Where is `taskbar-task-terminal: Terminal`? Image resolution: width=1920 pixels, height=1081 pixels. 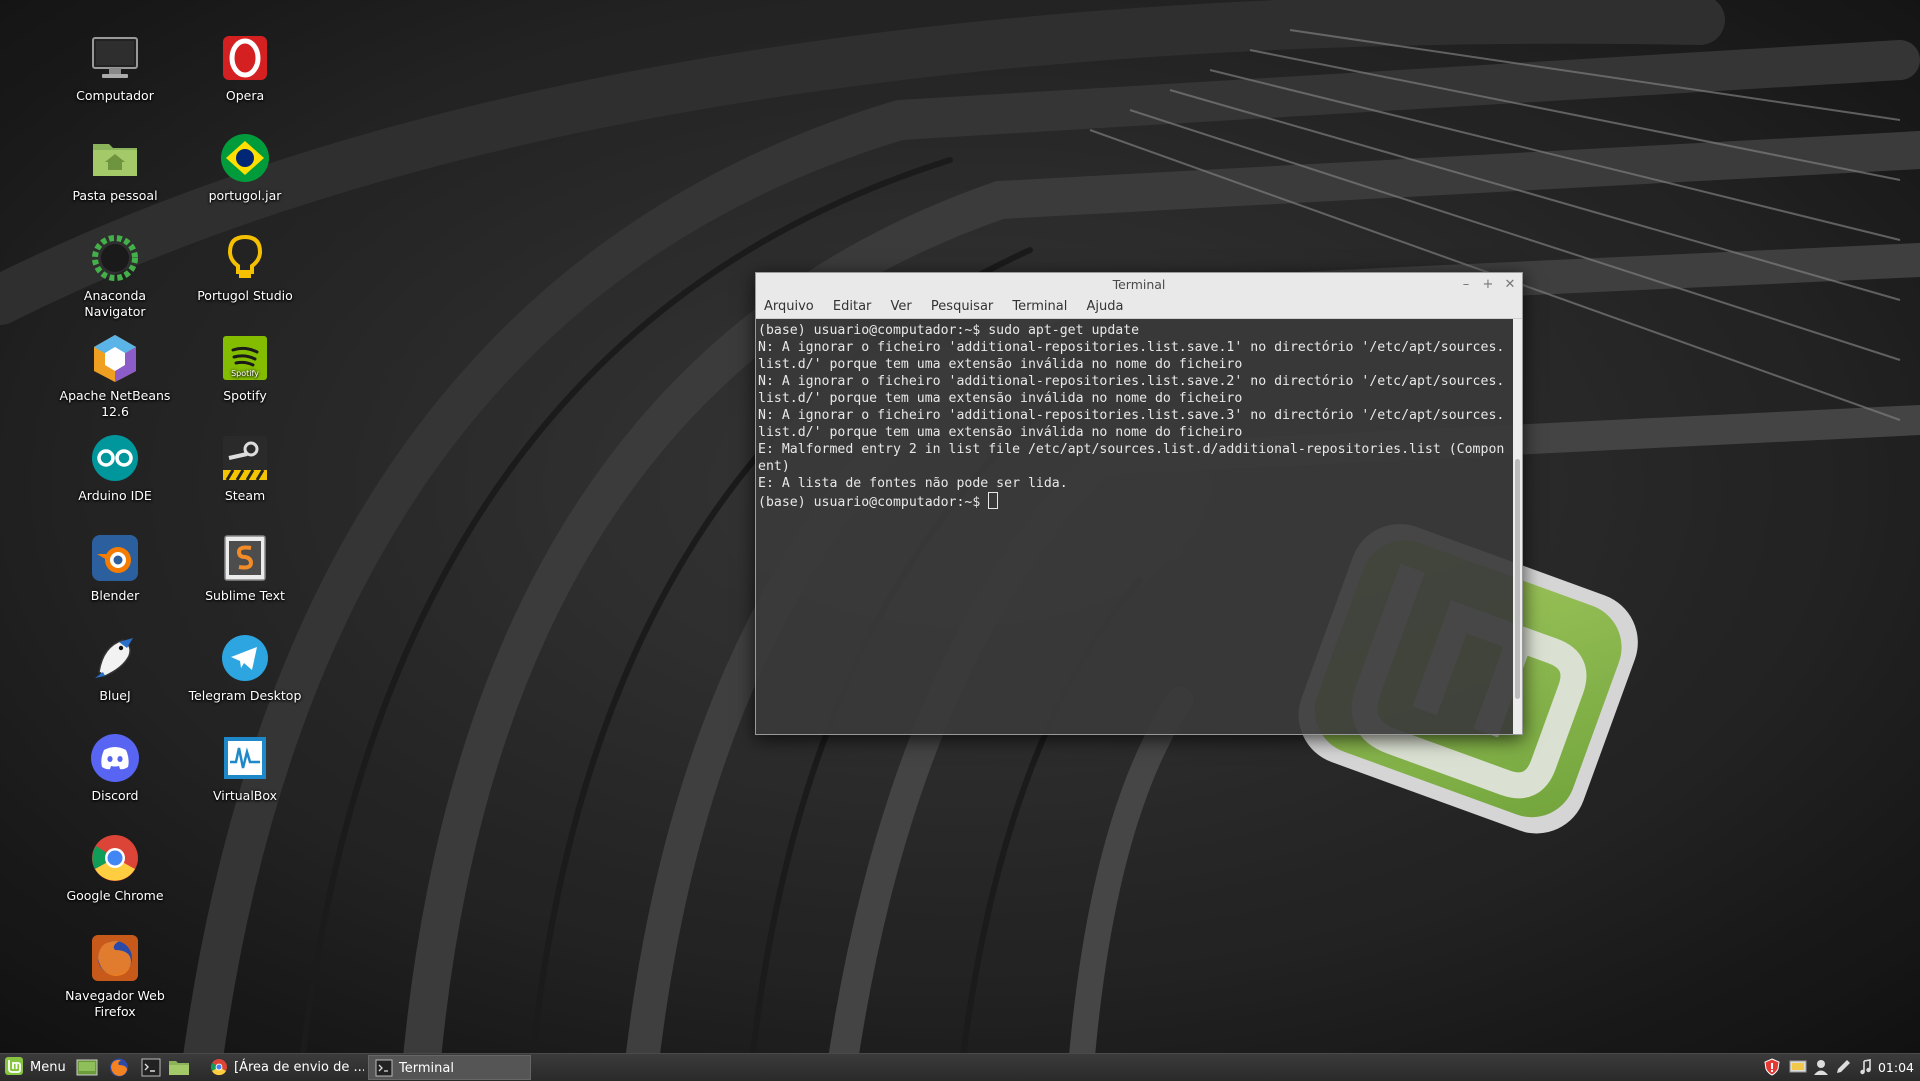
taskbar-task-terminal: Terminal is located at coordinates (449, 1067).